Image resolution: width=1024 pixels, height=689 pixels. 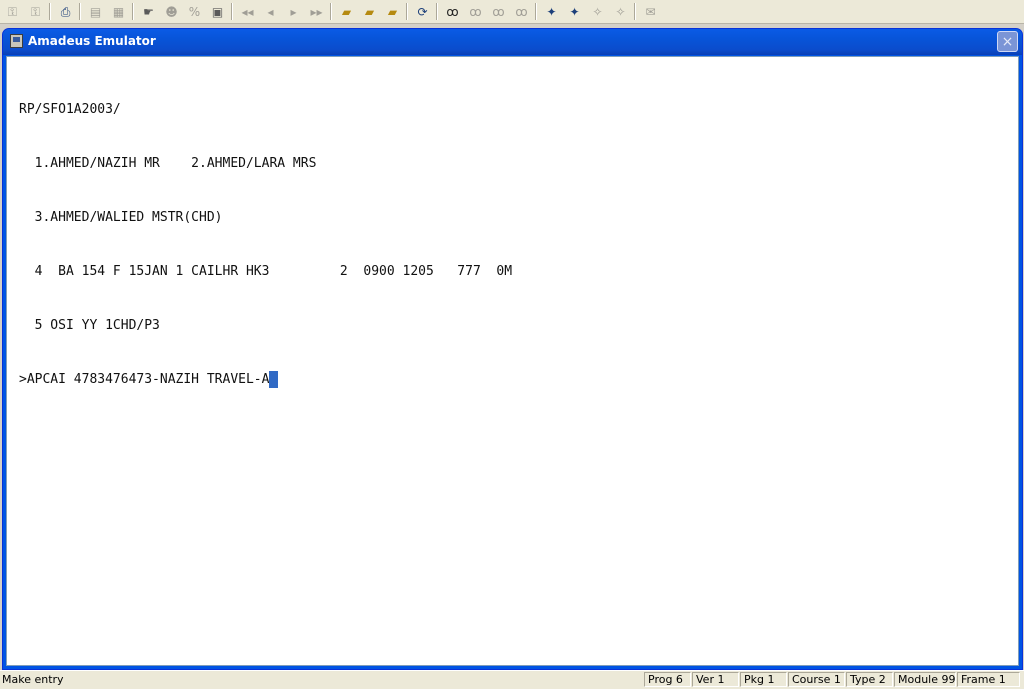 What do you see at coordinates (118, 11) in the screenshot?
I see `grid-icon: ▦` at bounding box center [118, 11].